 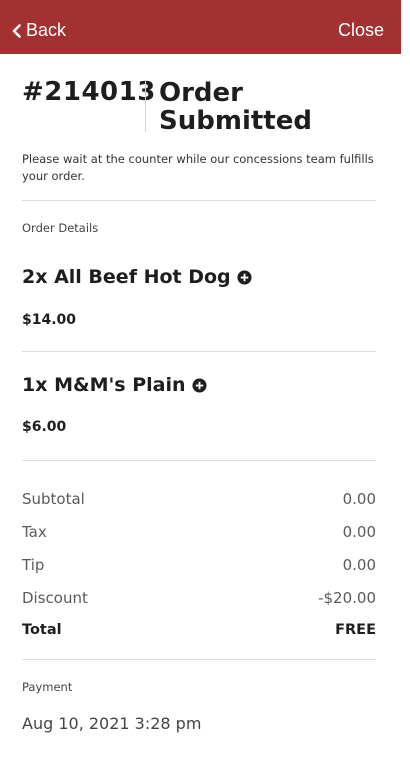 What do you see at coordinates (16, 30) in the screenshot?
I see `chevron-left-icon` at bounding box center [16, 30].